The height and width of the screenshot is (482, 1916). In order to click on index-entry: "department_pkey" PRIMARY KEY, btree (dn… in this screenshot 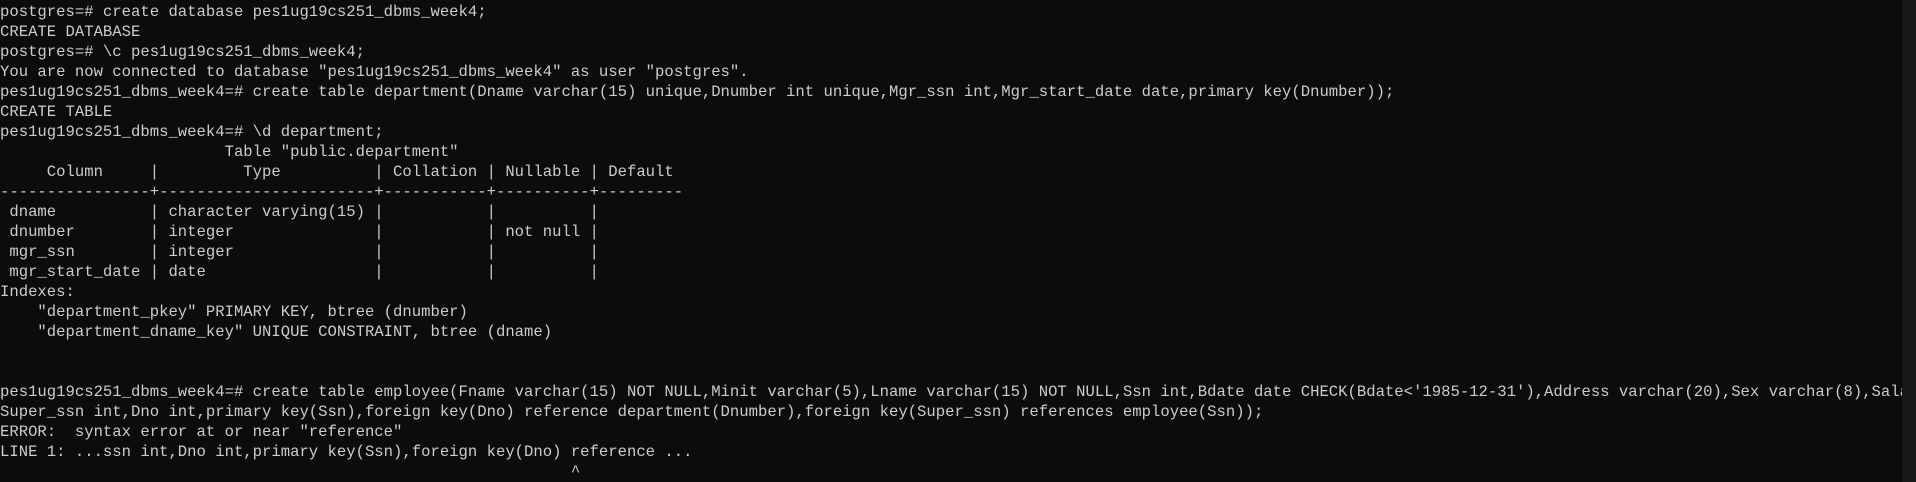, I will do `click(234, 312)`.